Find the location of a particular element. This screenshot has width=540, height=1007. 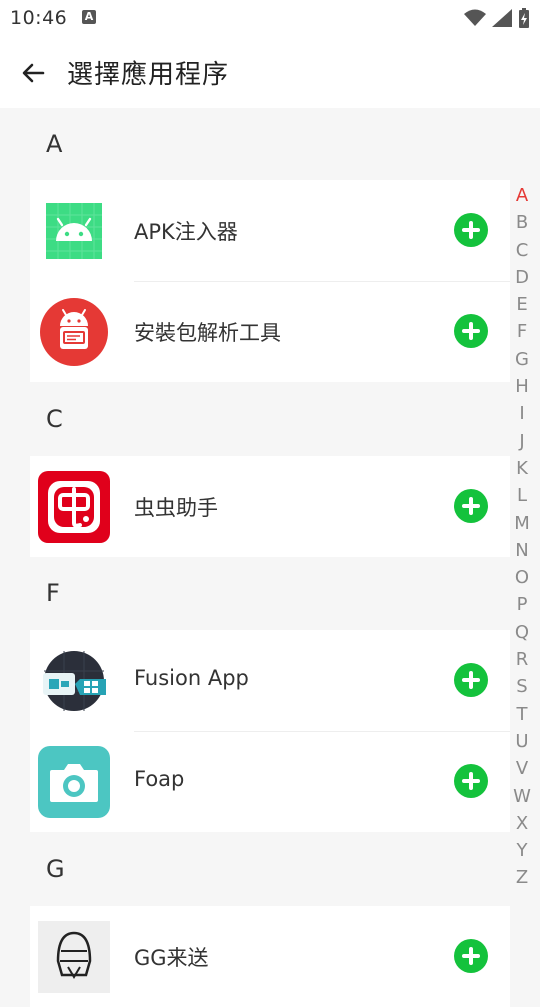

index-letter-n: N is located at coordinates (522, 550).